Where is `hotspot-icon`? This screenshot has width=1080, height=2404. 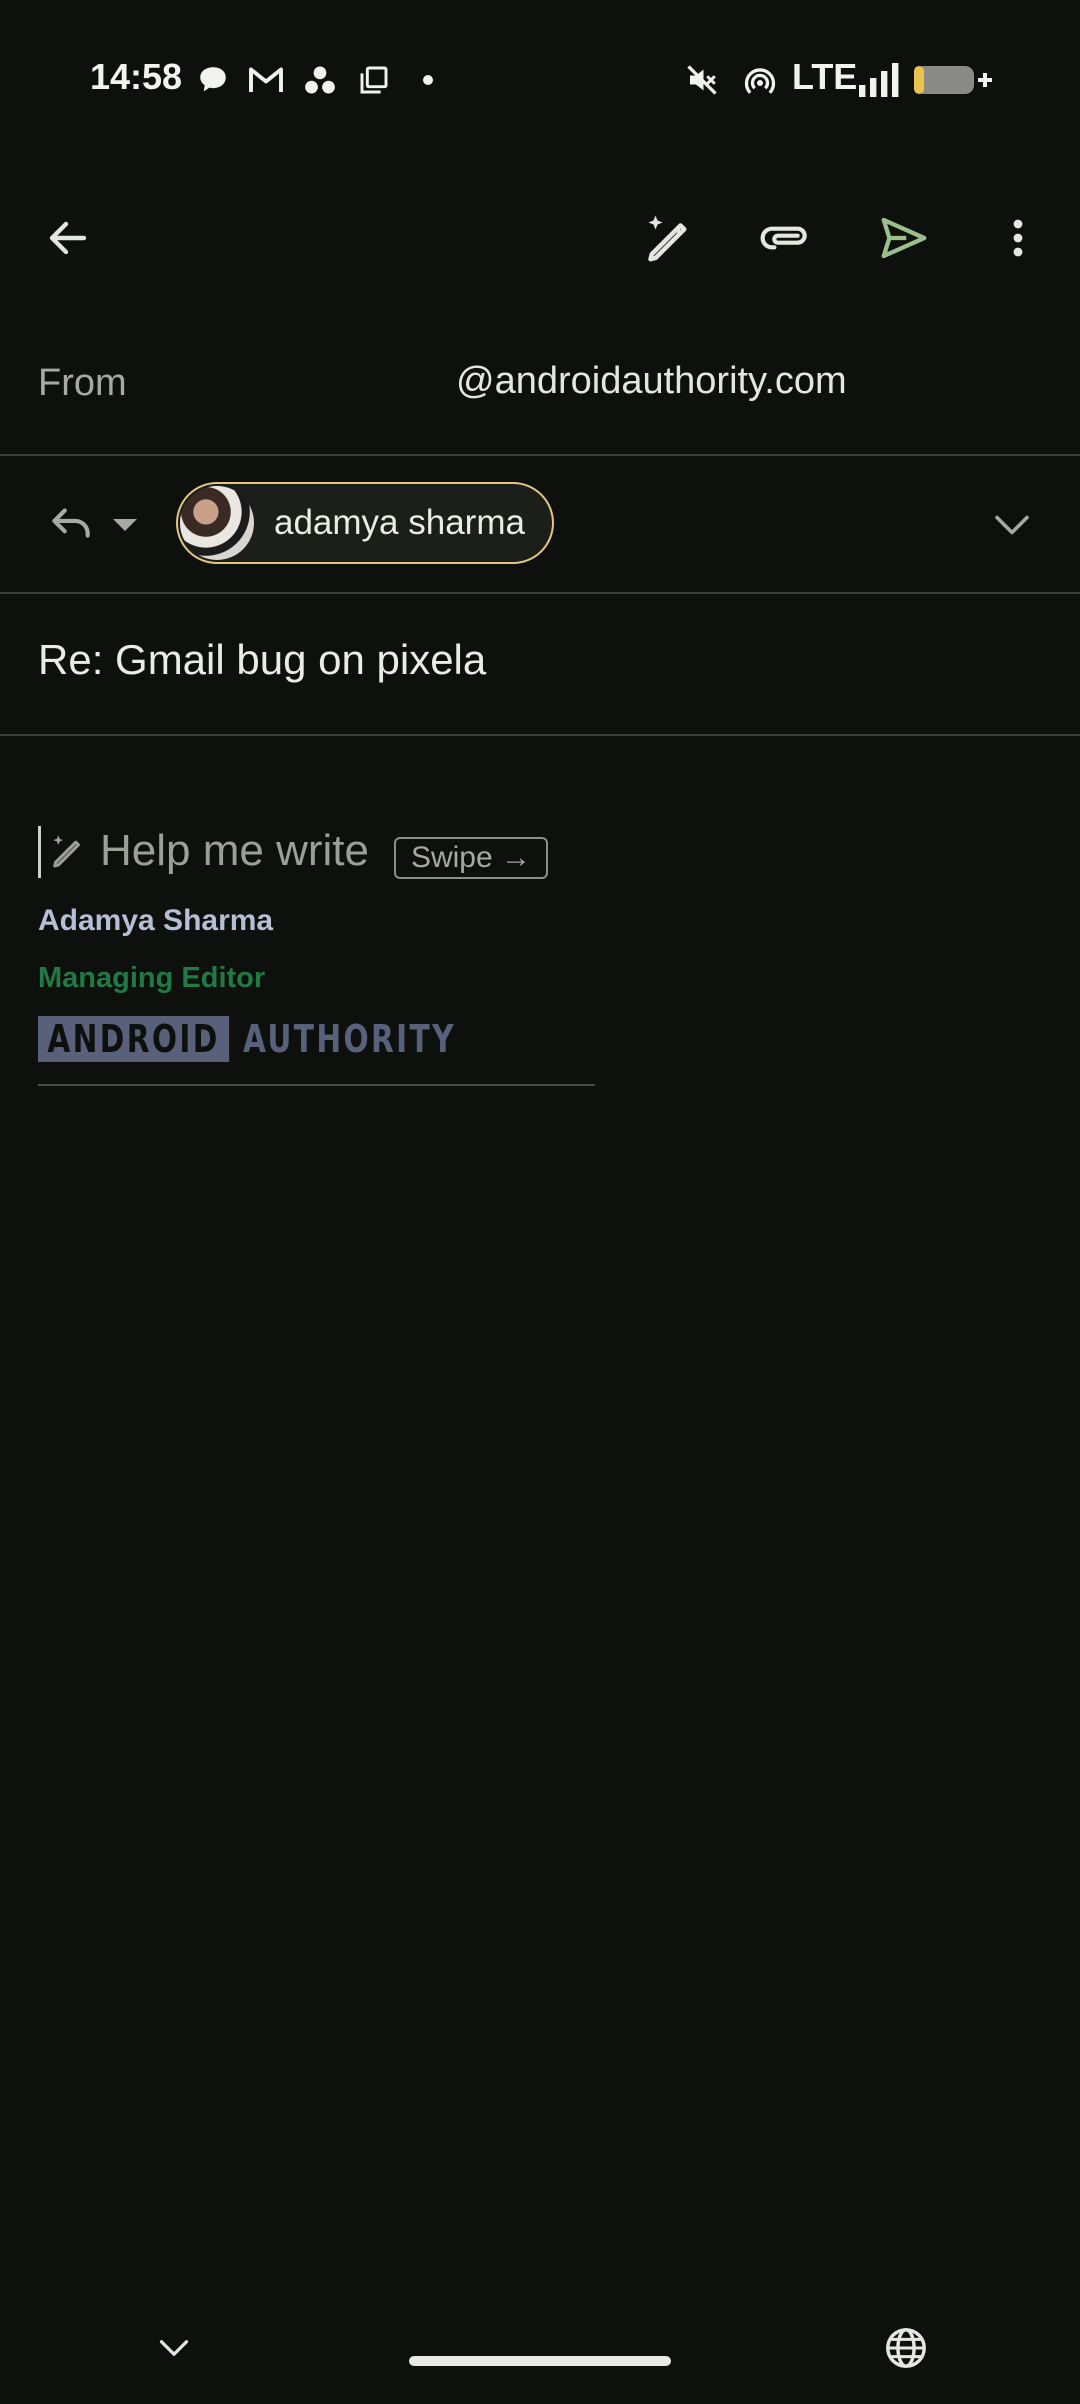 hotspot-icon is located at coordinates (760, 80).